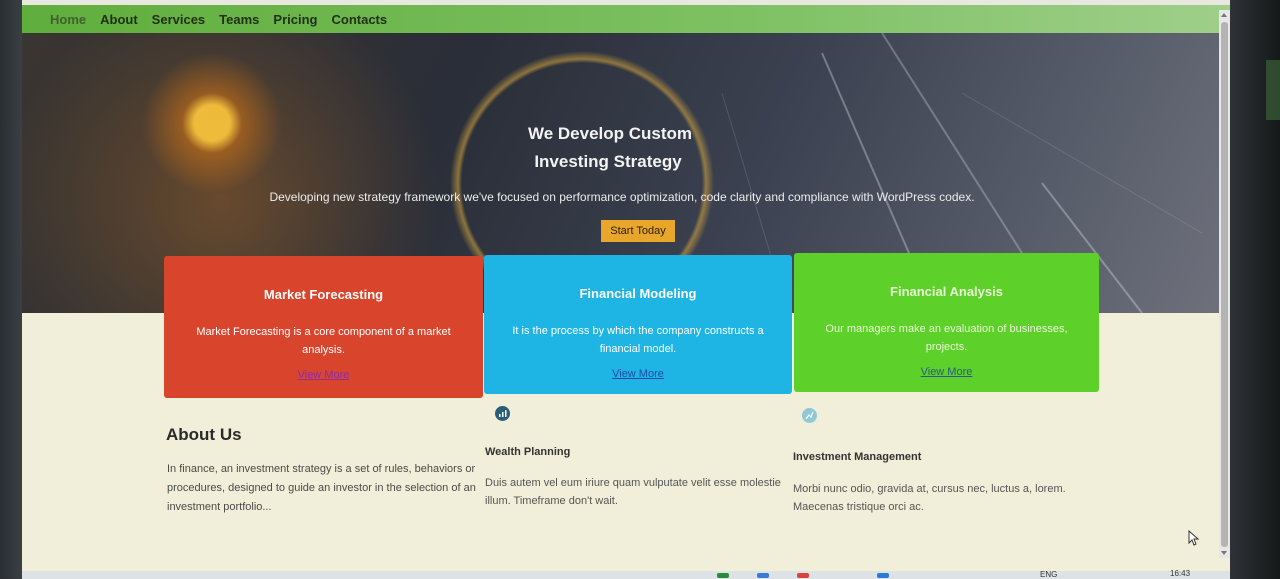 This screenshot has height=579, width=1280. I want to click on wealth-planning-title: Wealth Planning, so click(528, 452).